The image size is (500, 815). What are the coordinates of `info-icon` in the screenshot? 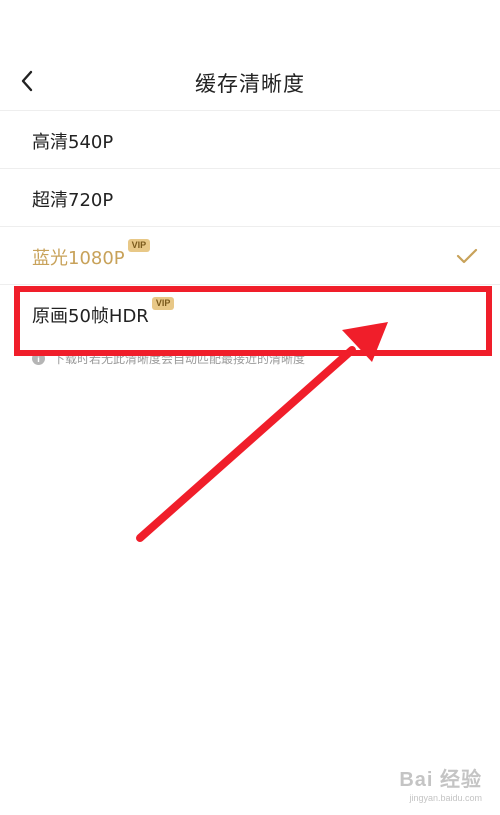 It's located at (38, 358).